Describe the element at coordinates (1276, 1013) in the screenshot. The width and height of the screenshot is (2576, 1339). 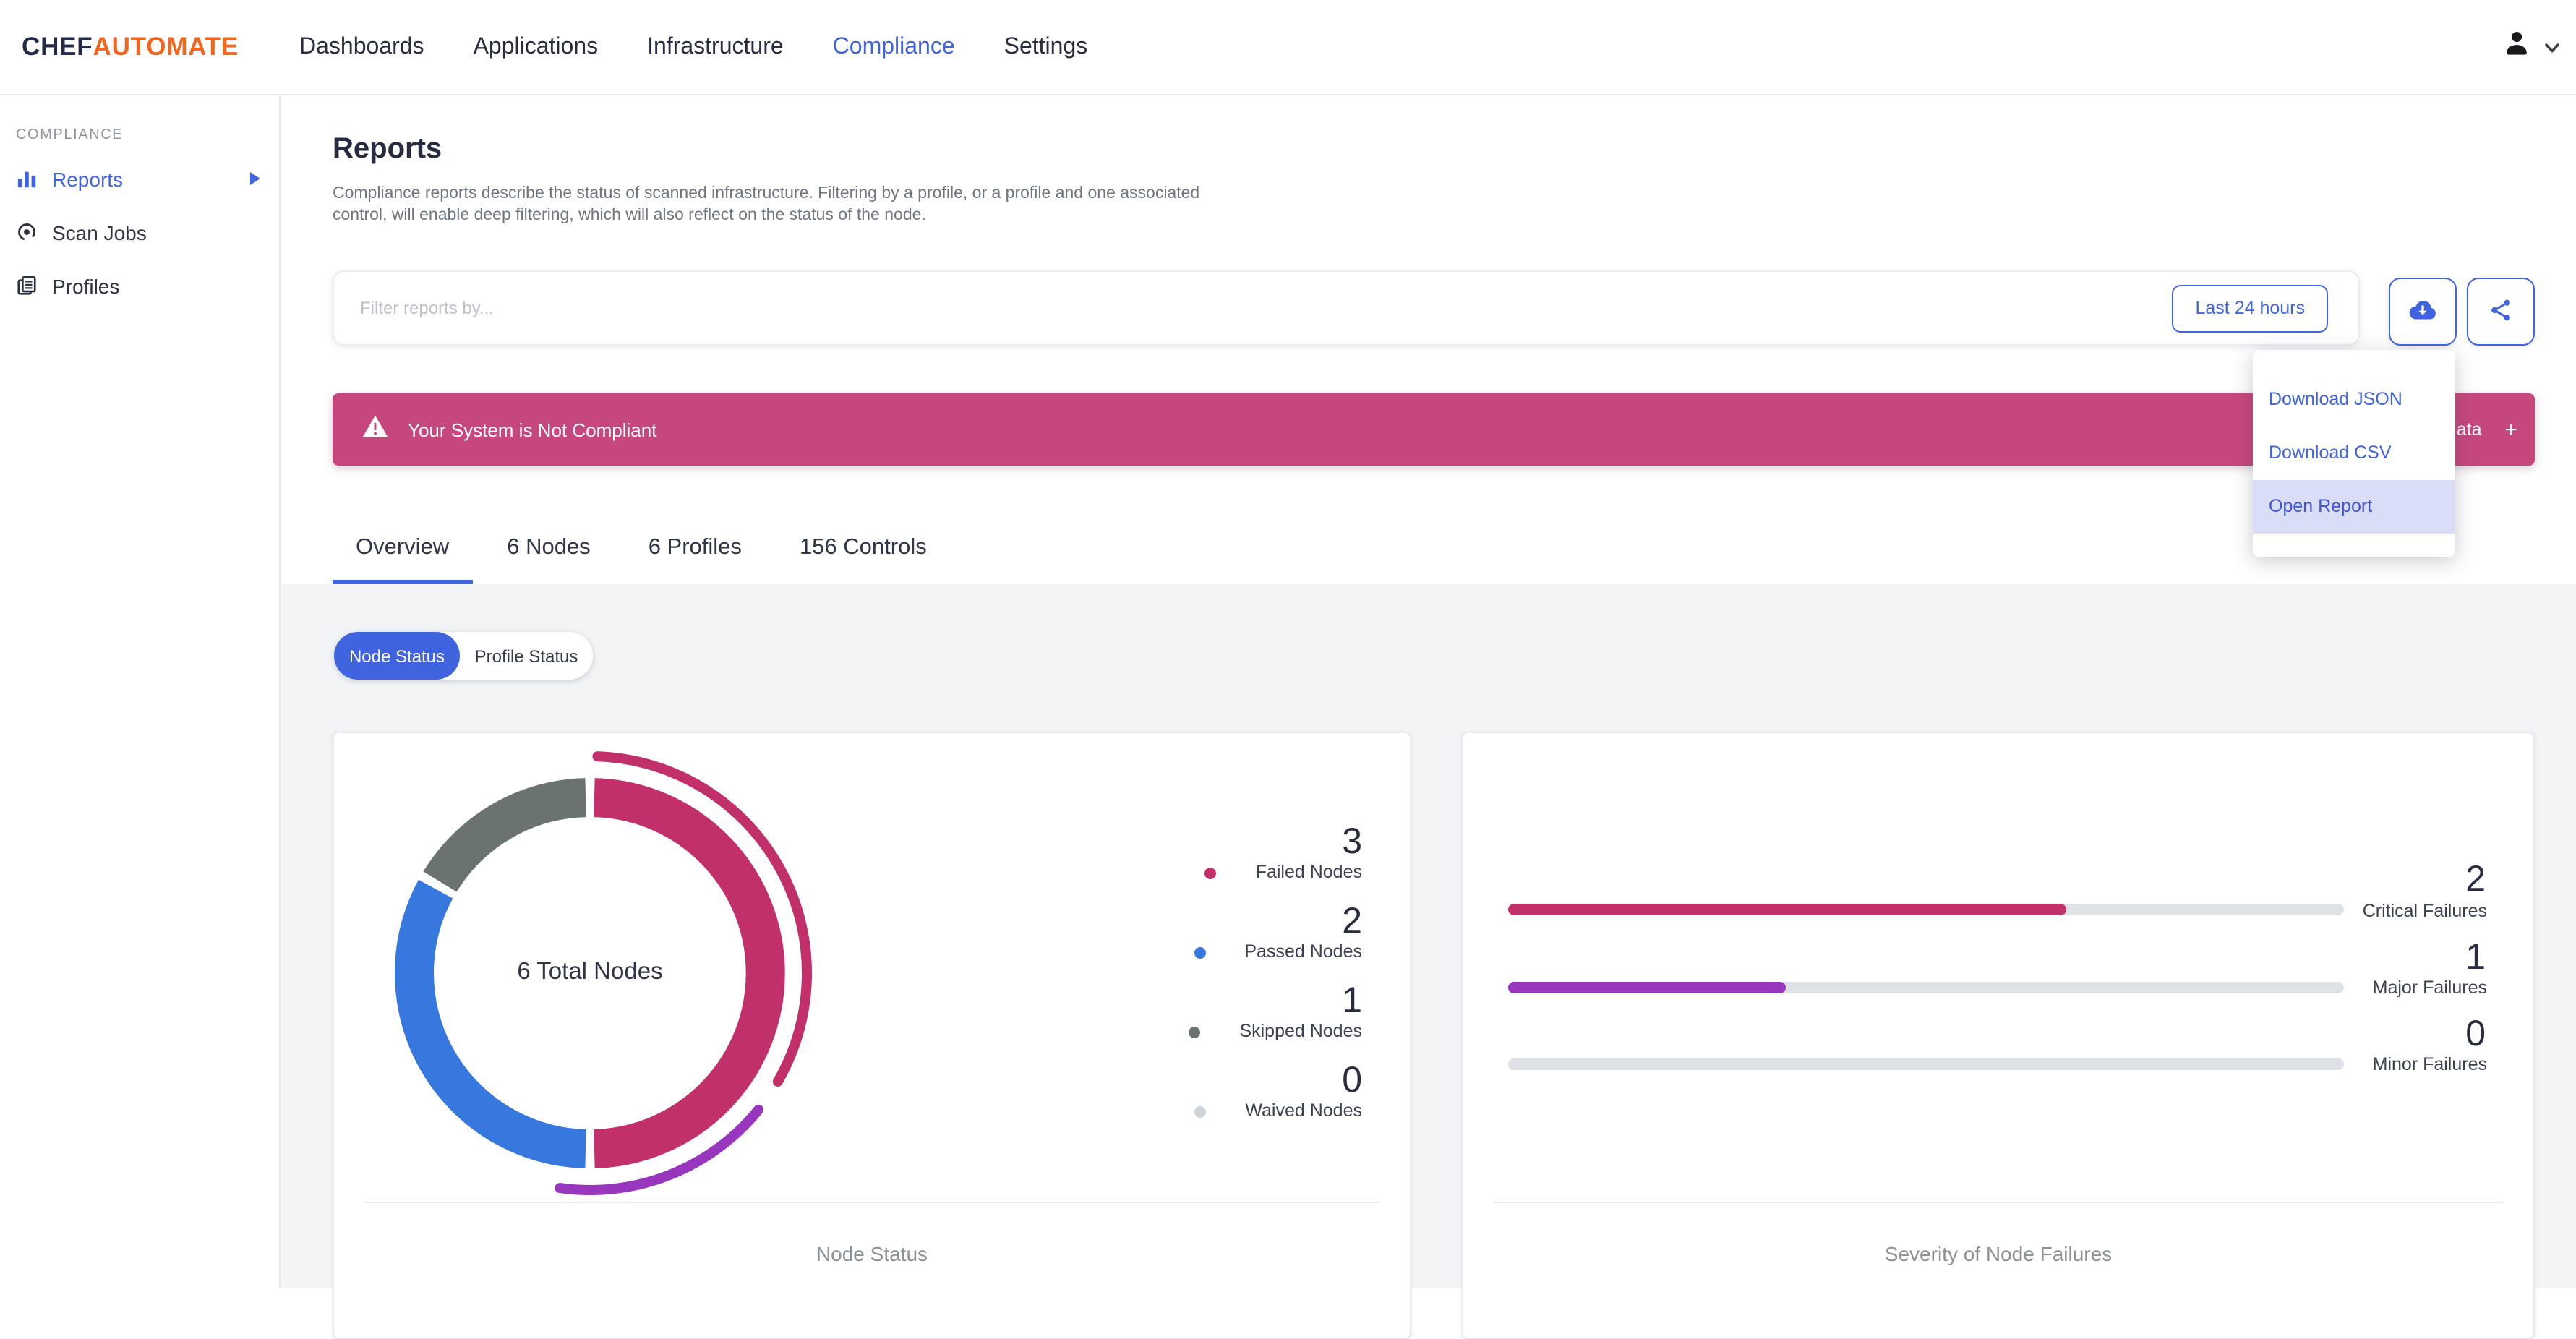
I see `legend-item-skipped: 1 Skipped Nodes` at that location.